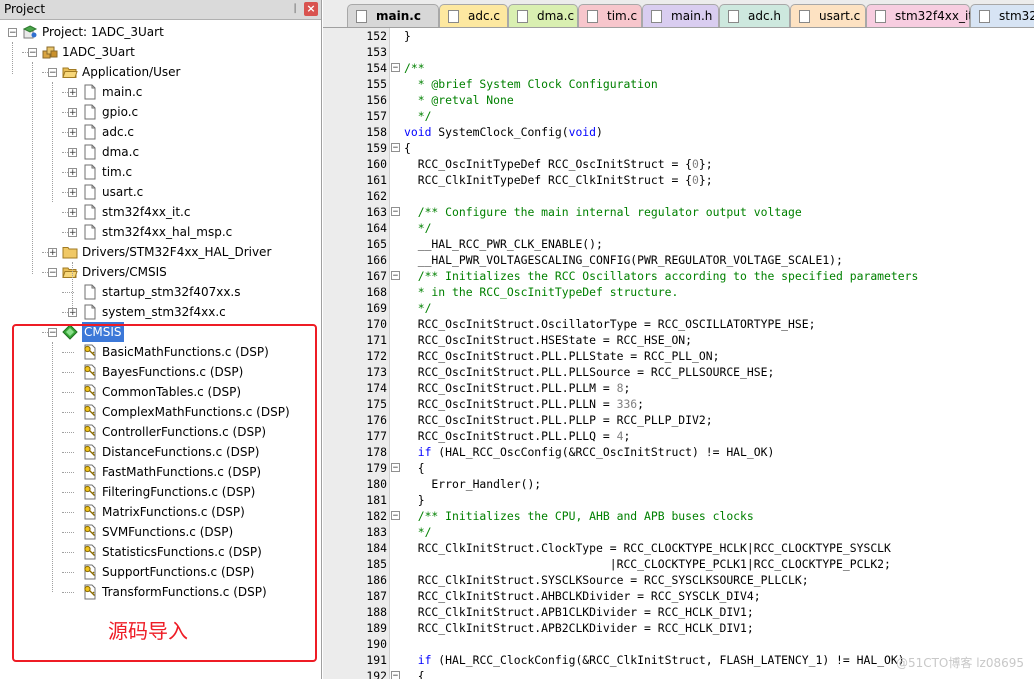 The image size is (1034, 679). Describe the element at coordinates (678, 148) in the screenshot. I see `code-line: 159−{` at that location.